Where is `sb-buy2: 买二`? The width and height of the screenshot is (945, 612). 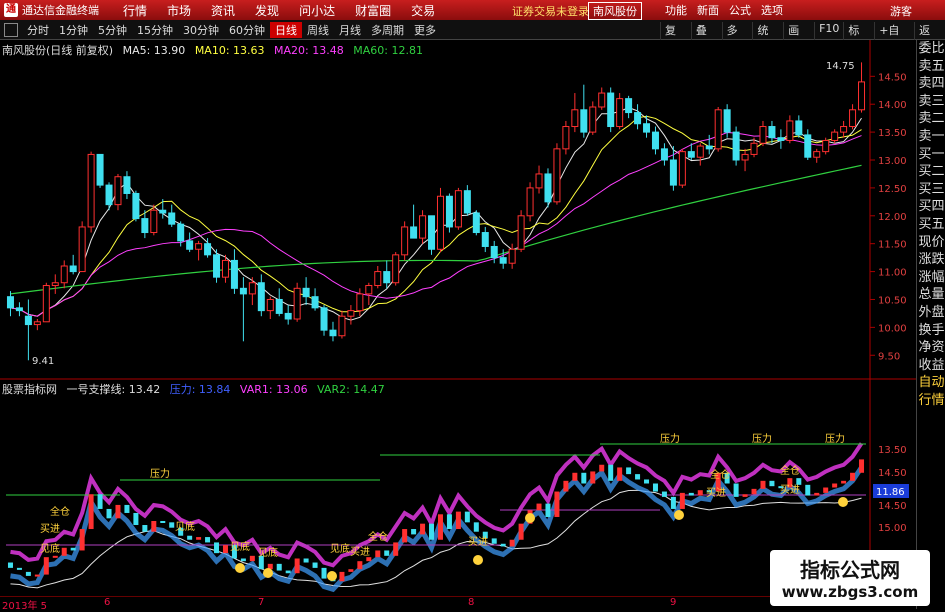 sb-buy2: 买二 is located at coordinates (931, 172).